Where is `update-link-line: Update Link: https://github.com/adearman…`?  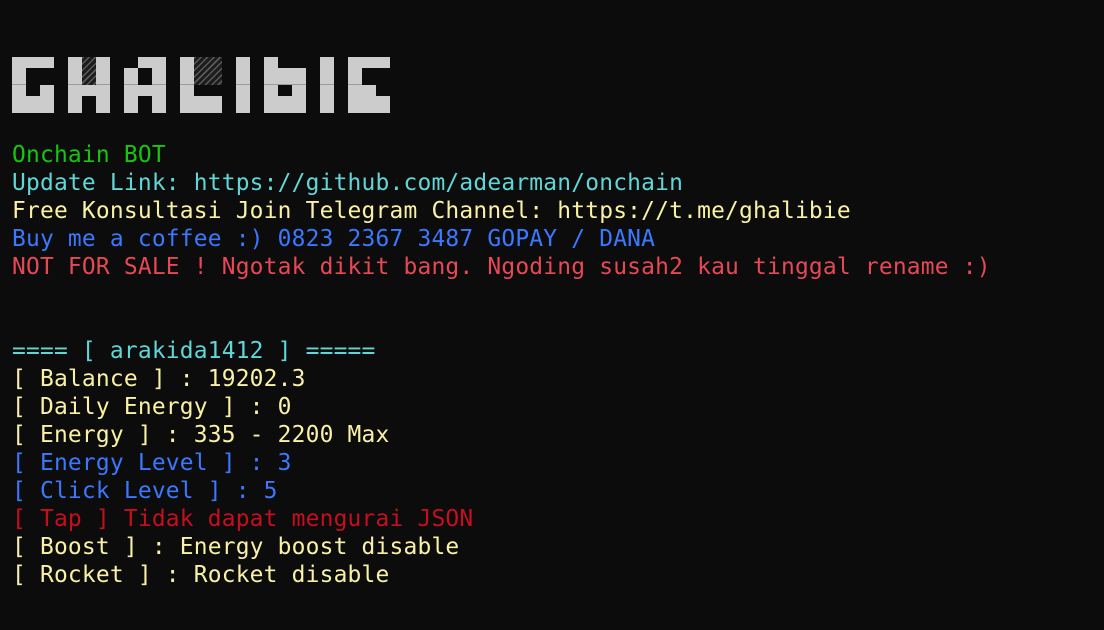
update-link-line: Update Link: https://github.com/adearman… is located at coordinates (348, 183).